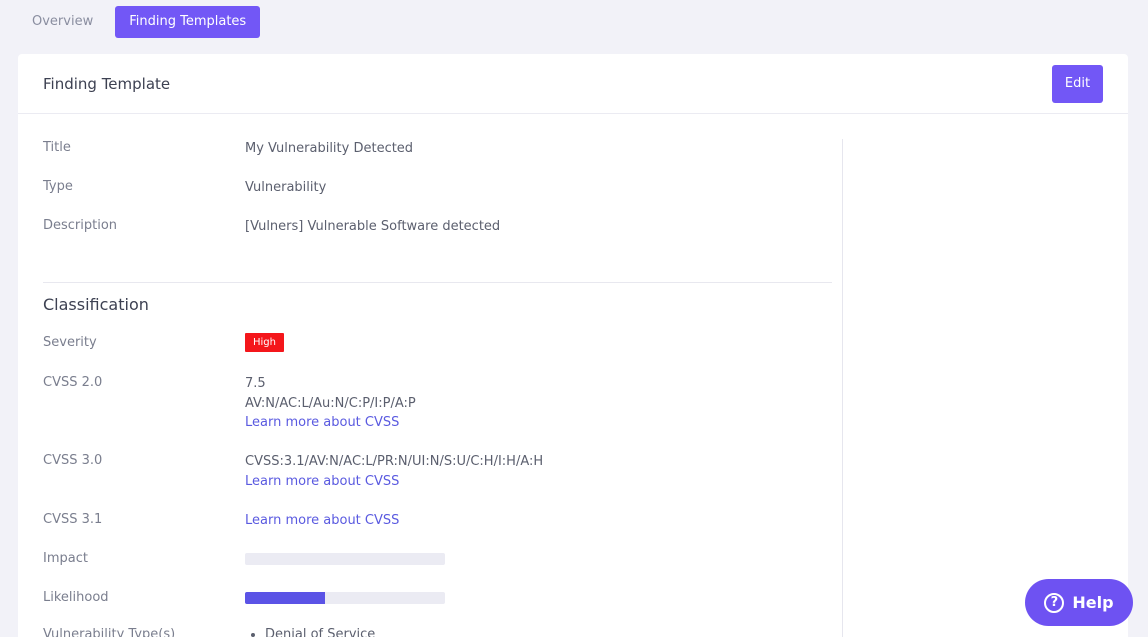 This screenshot has width=1148, height=637. Describe the element at coordinates (73, 519) in the screenshot. I see `cvss31-label: CVSS 3.1` at that location.